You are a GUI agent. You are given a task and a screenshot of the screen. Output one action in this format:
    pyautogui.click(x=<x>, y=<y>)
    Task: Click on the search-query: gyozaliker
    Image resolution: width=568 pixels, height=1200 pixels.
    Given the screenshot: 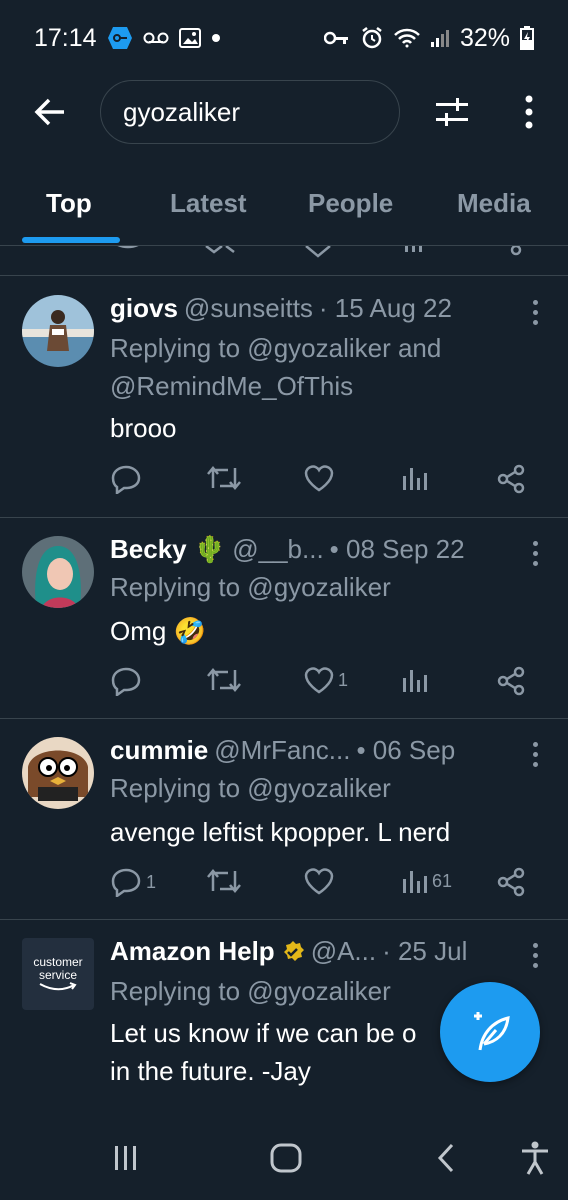 What is the action you would take?
    pyautogui.click(x=182, y=111)
    